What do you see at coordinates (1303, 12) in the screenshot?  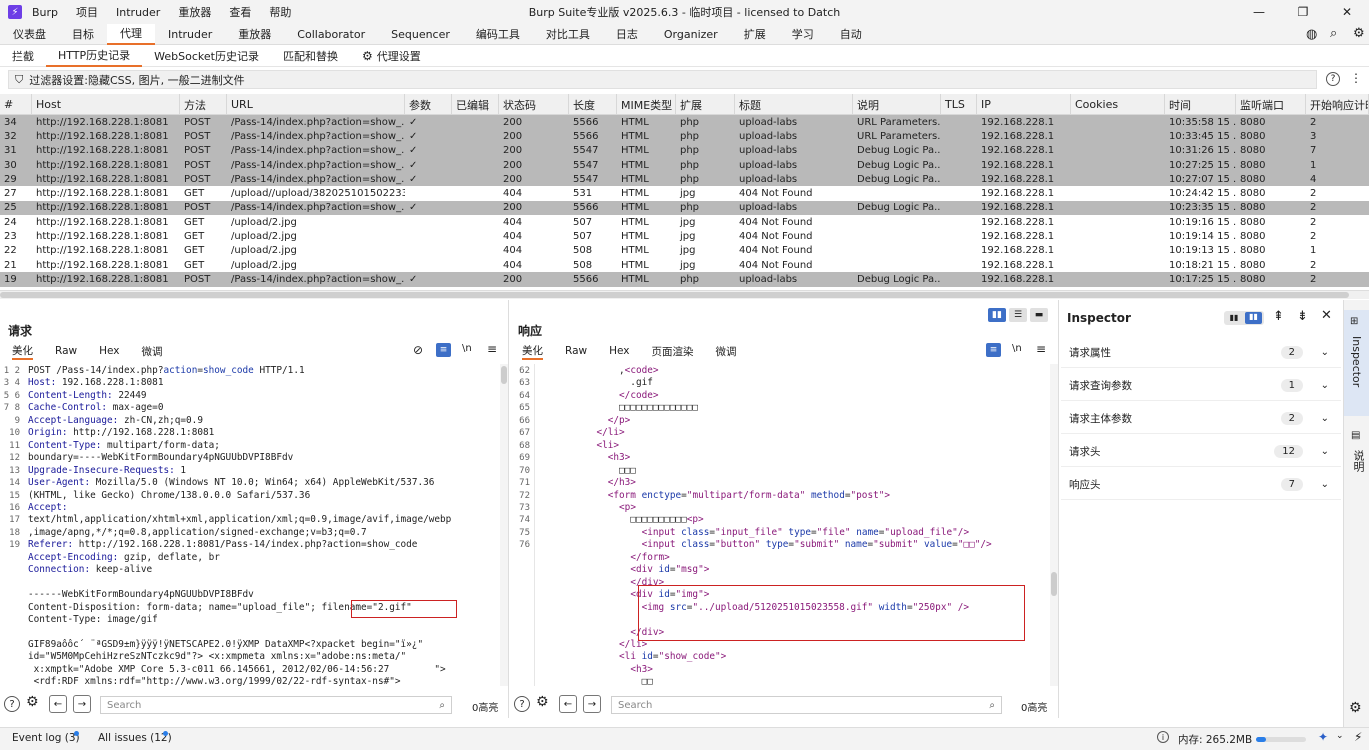 I see `maximize-icon: ❐` at bounding box center [1303, 12].